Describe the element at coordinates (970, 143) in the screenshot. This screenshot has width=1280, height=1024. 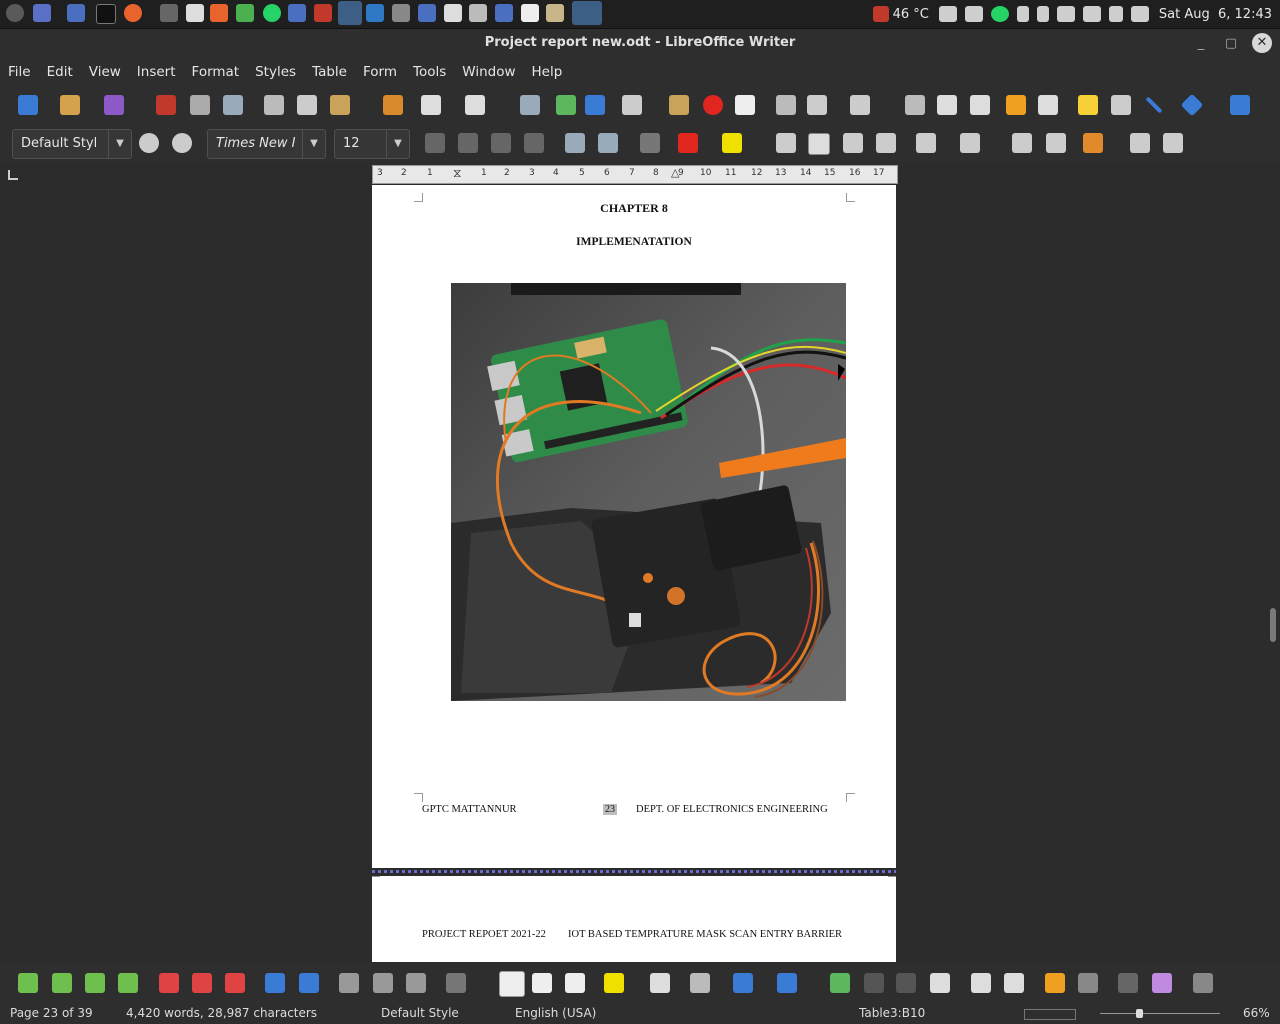
I see `numbered-list-icon` at that location.